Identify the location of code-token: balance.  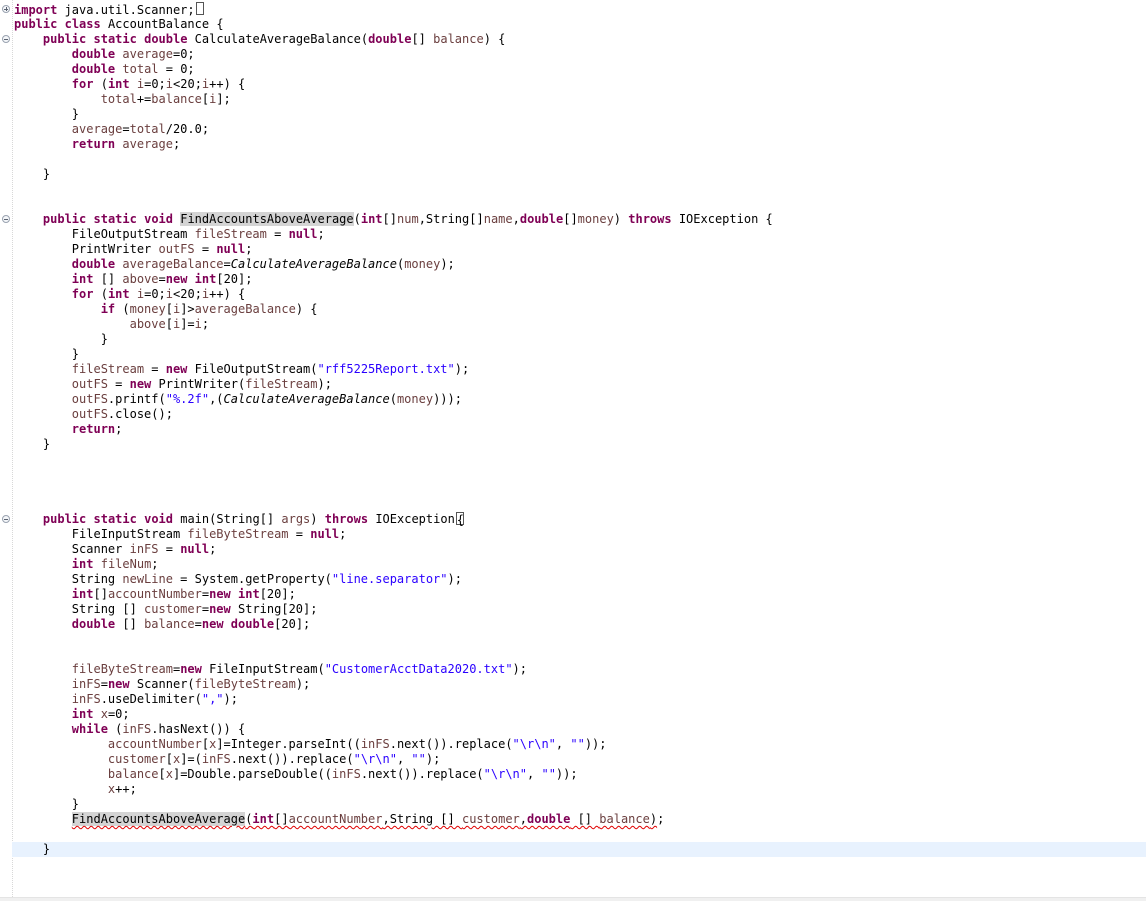
(458, 39).